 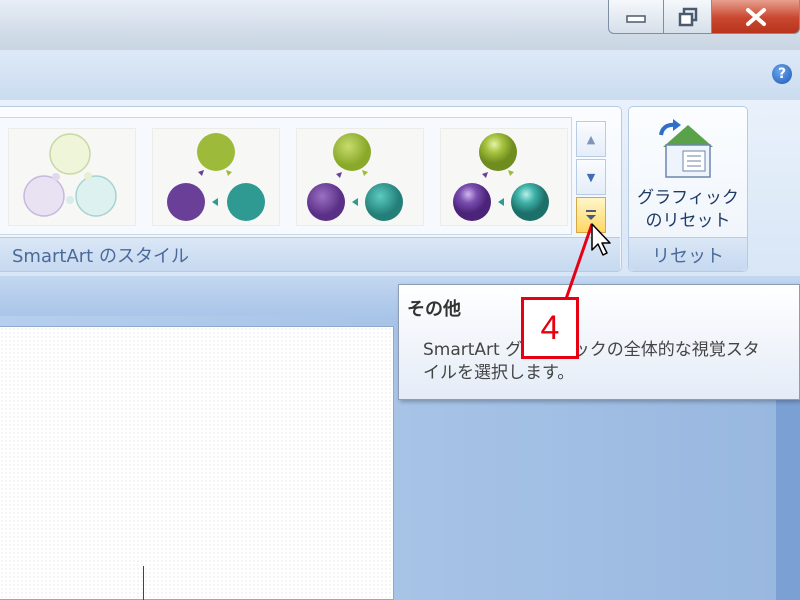 I want to click on close-icon, so click(x=755, y=16).